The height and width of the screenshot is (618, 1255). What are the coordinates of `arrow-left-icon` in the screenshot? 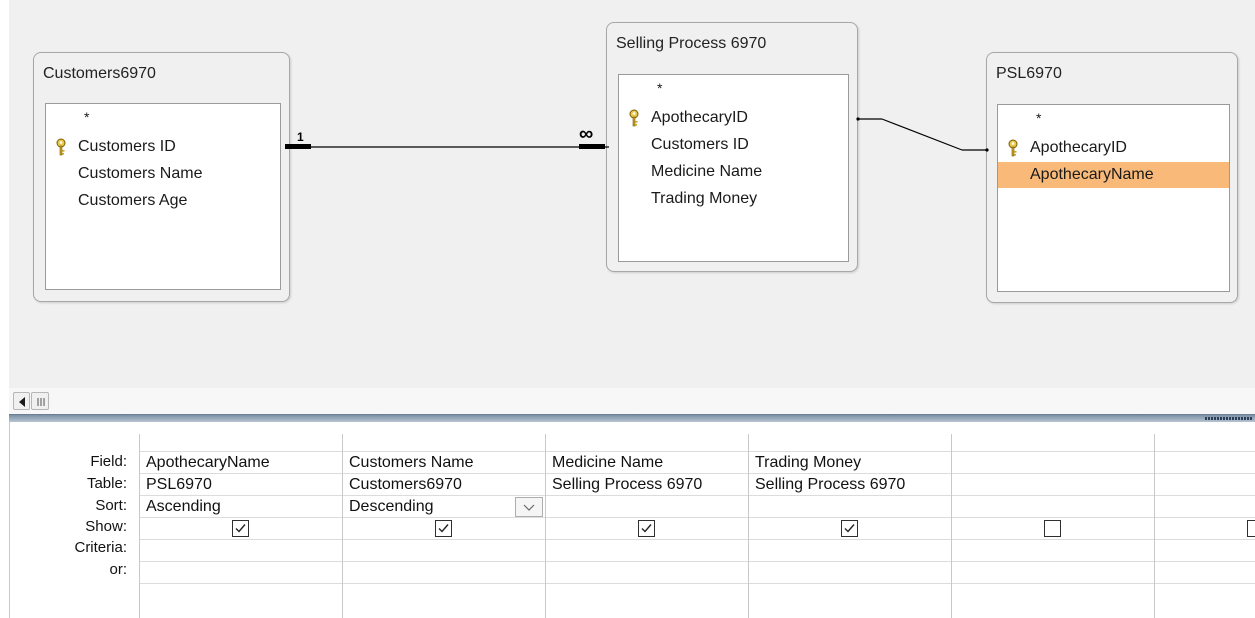 It's located at (21, 401).